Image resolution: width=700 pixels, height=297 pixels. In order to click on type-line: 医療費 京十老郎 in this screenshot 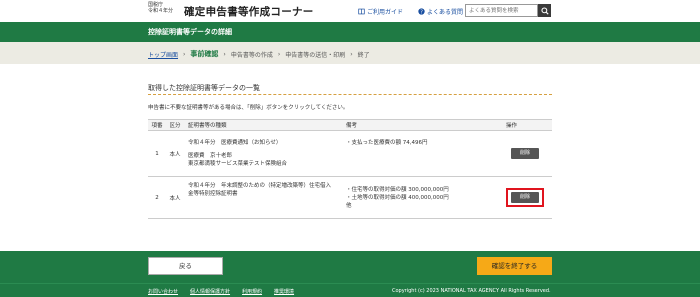, I will do `click(210, 156)`.